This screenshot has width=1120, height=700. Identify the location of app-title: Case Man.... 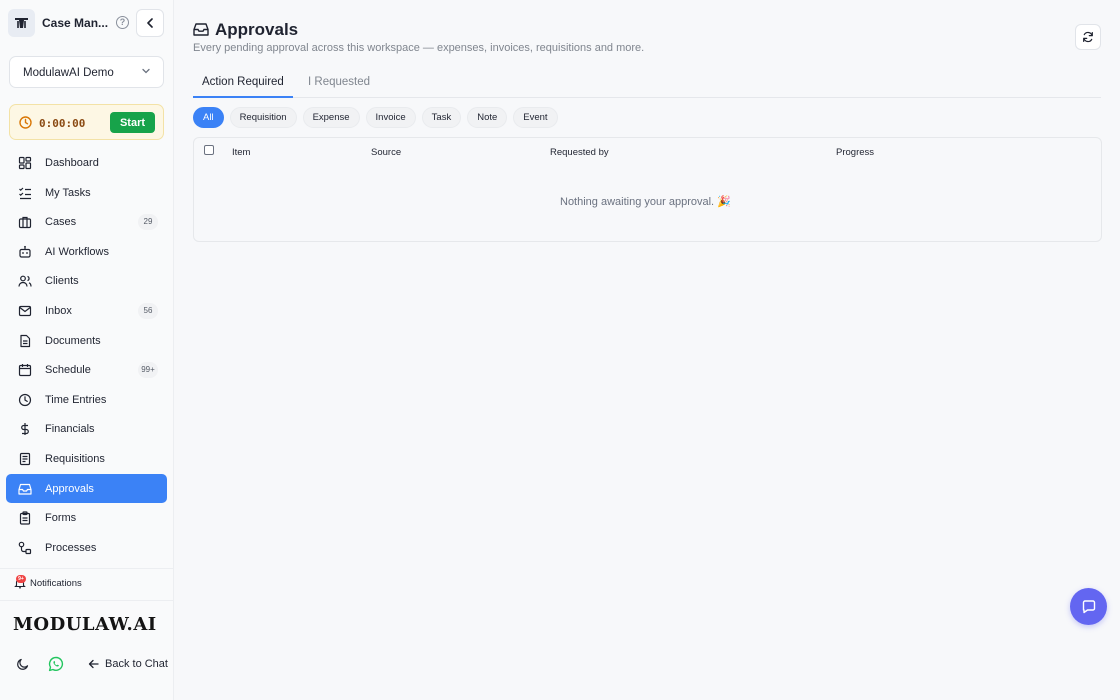
(75, 23).